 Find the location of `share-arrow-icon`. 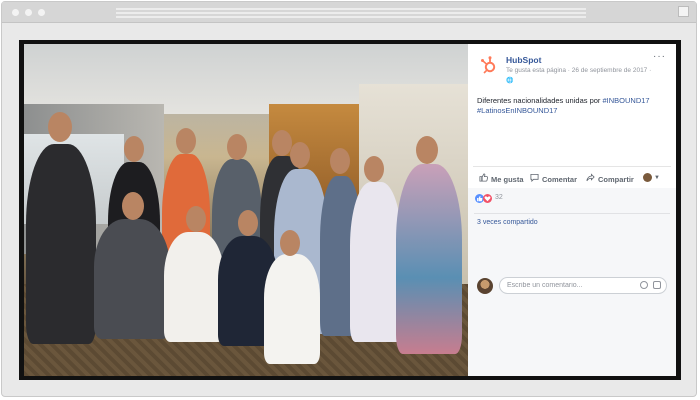

share-arrow-icon is located at coordinates (590, 178).